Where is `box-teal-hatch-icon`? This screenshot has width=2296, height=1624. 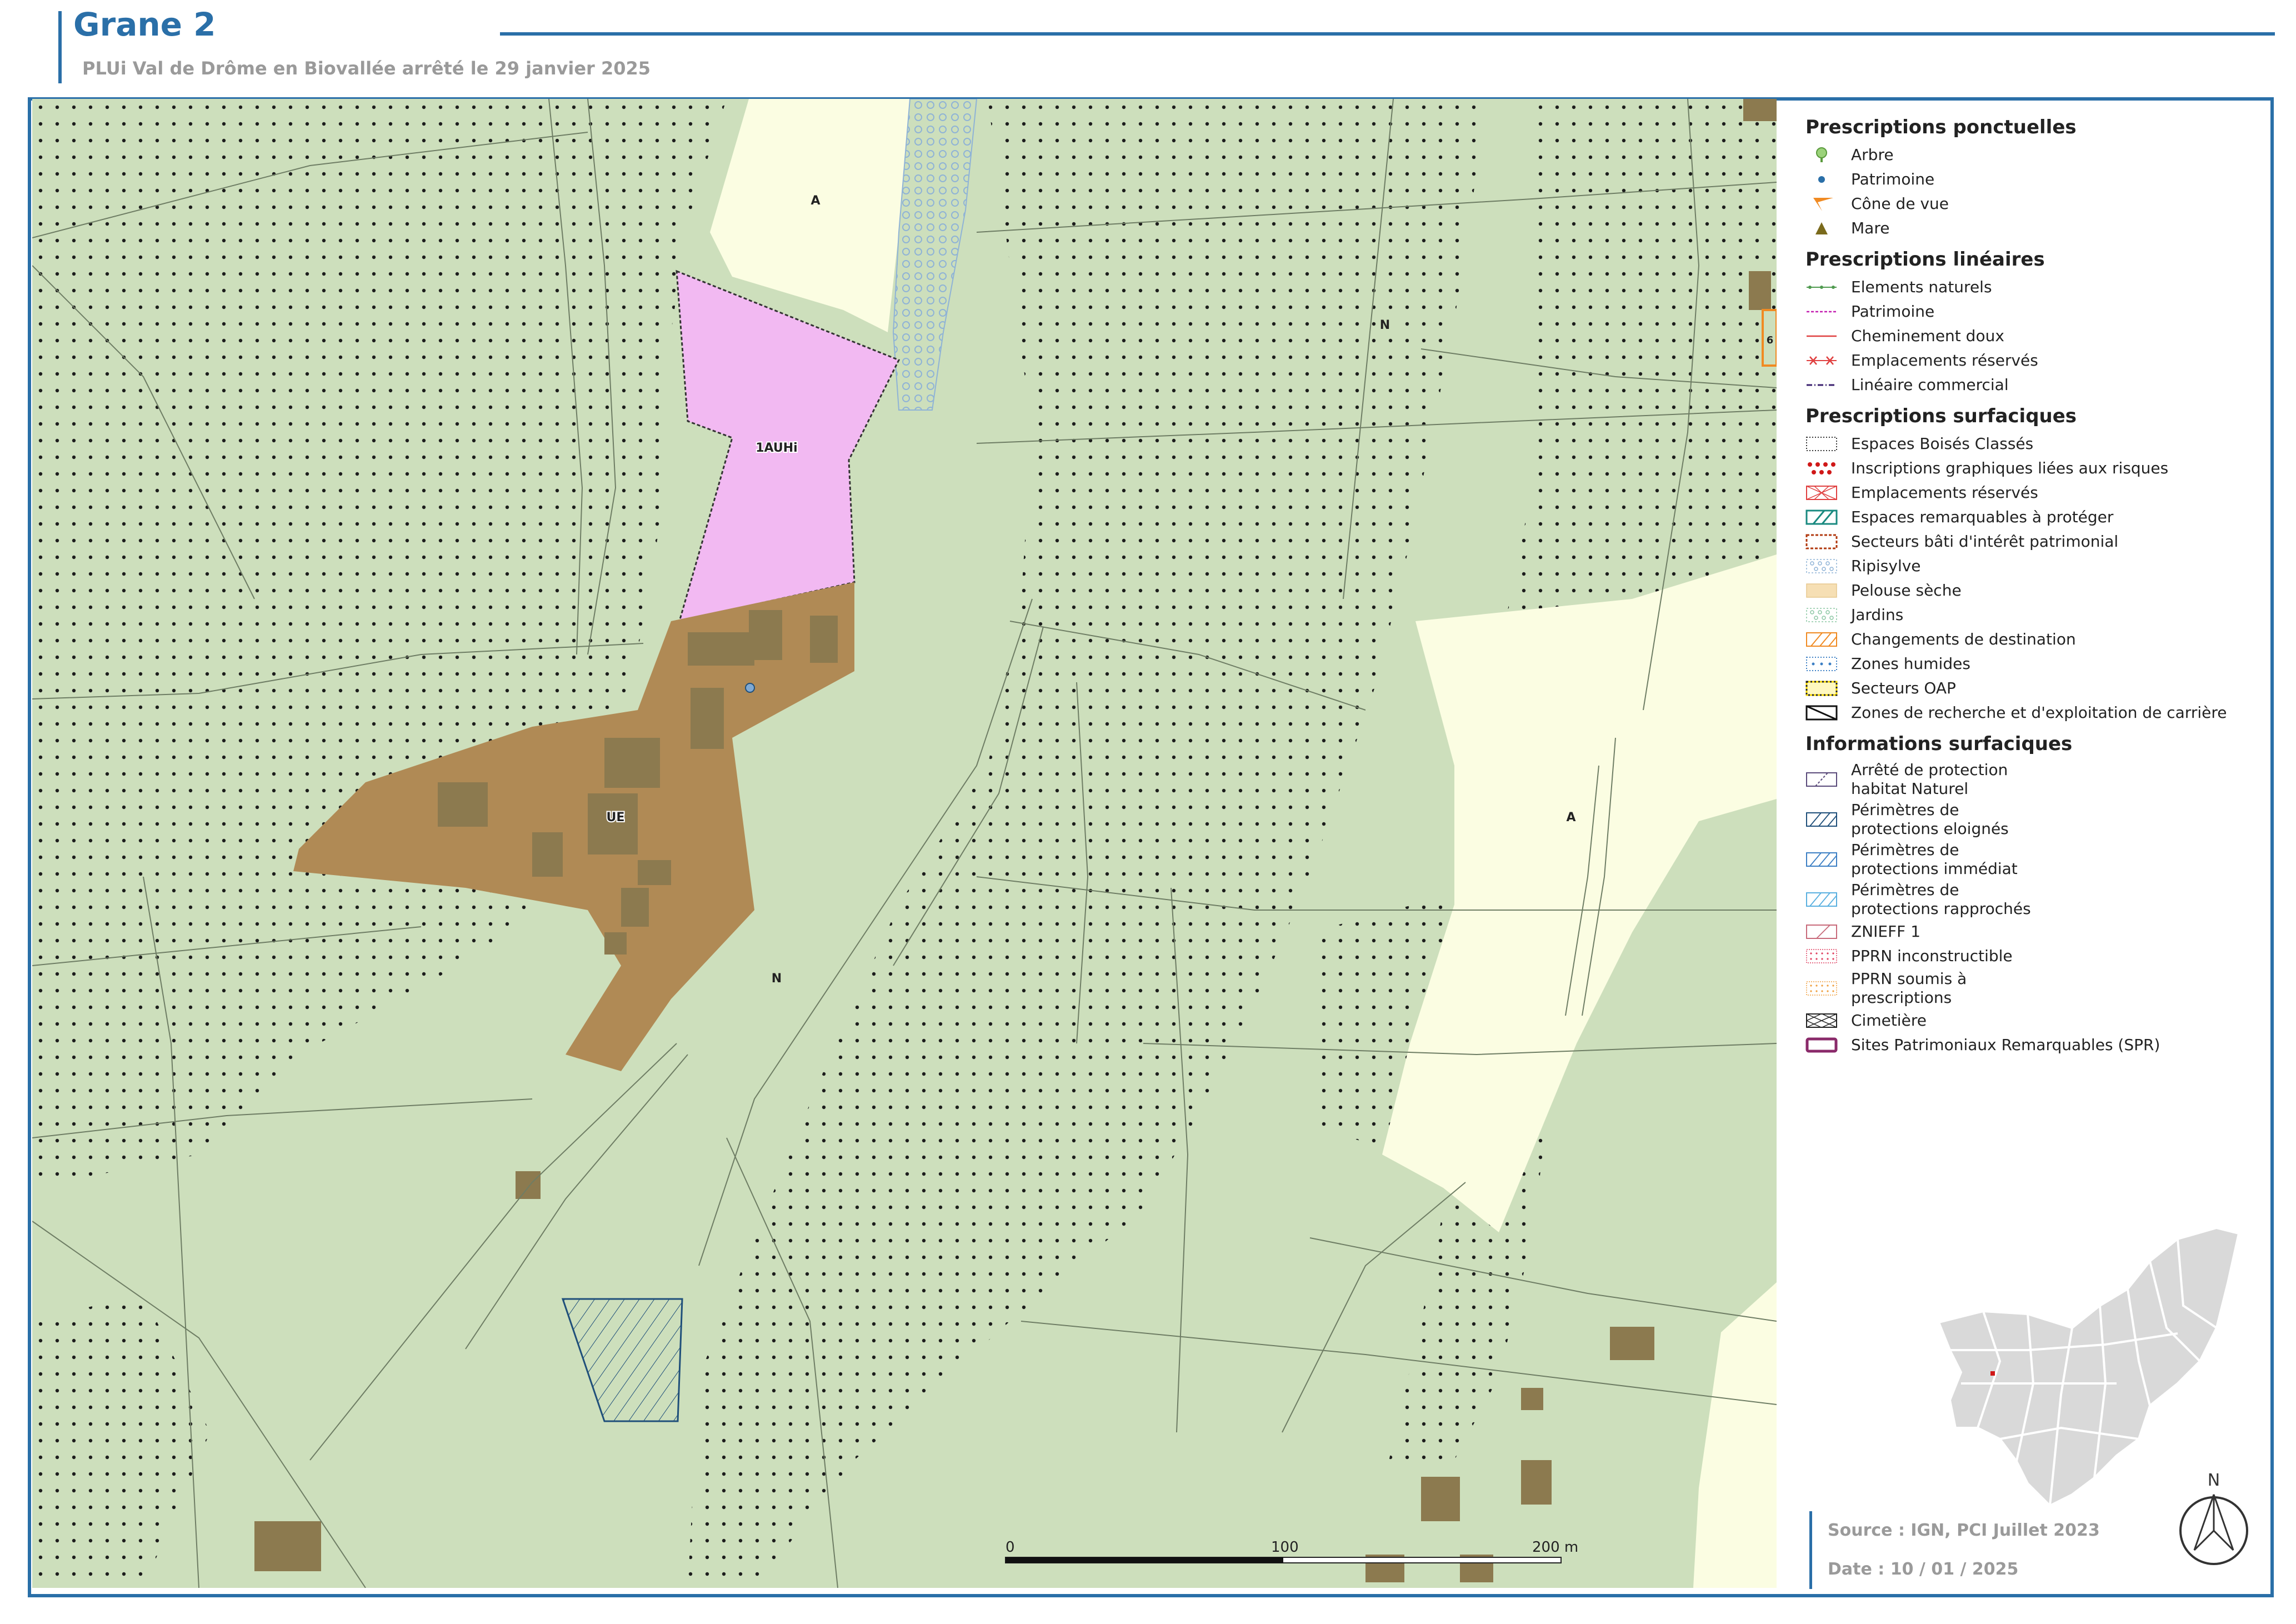 box-teal-hatch-icon is located at coordinates (1821, 517).